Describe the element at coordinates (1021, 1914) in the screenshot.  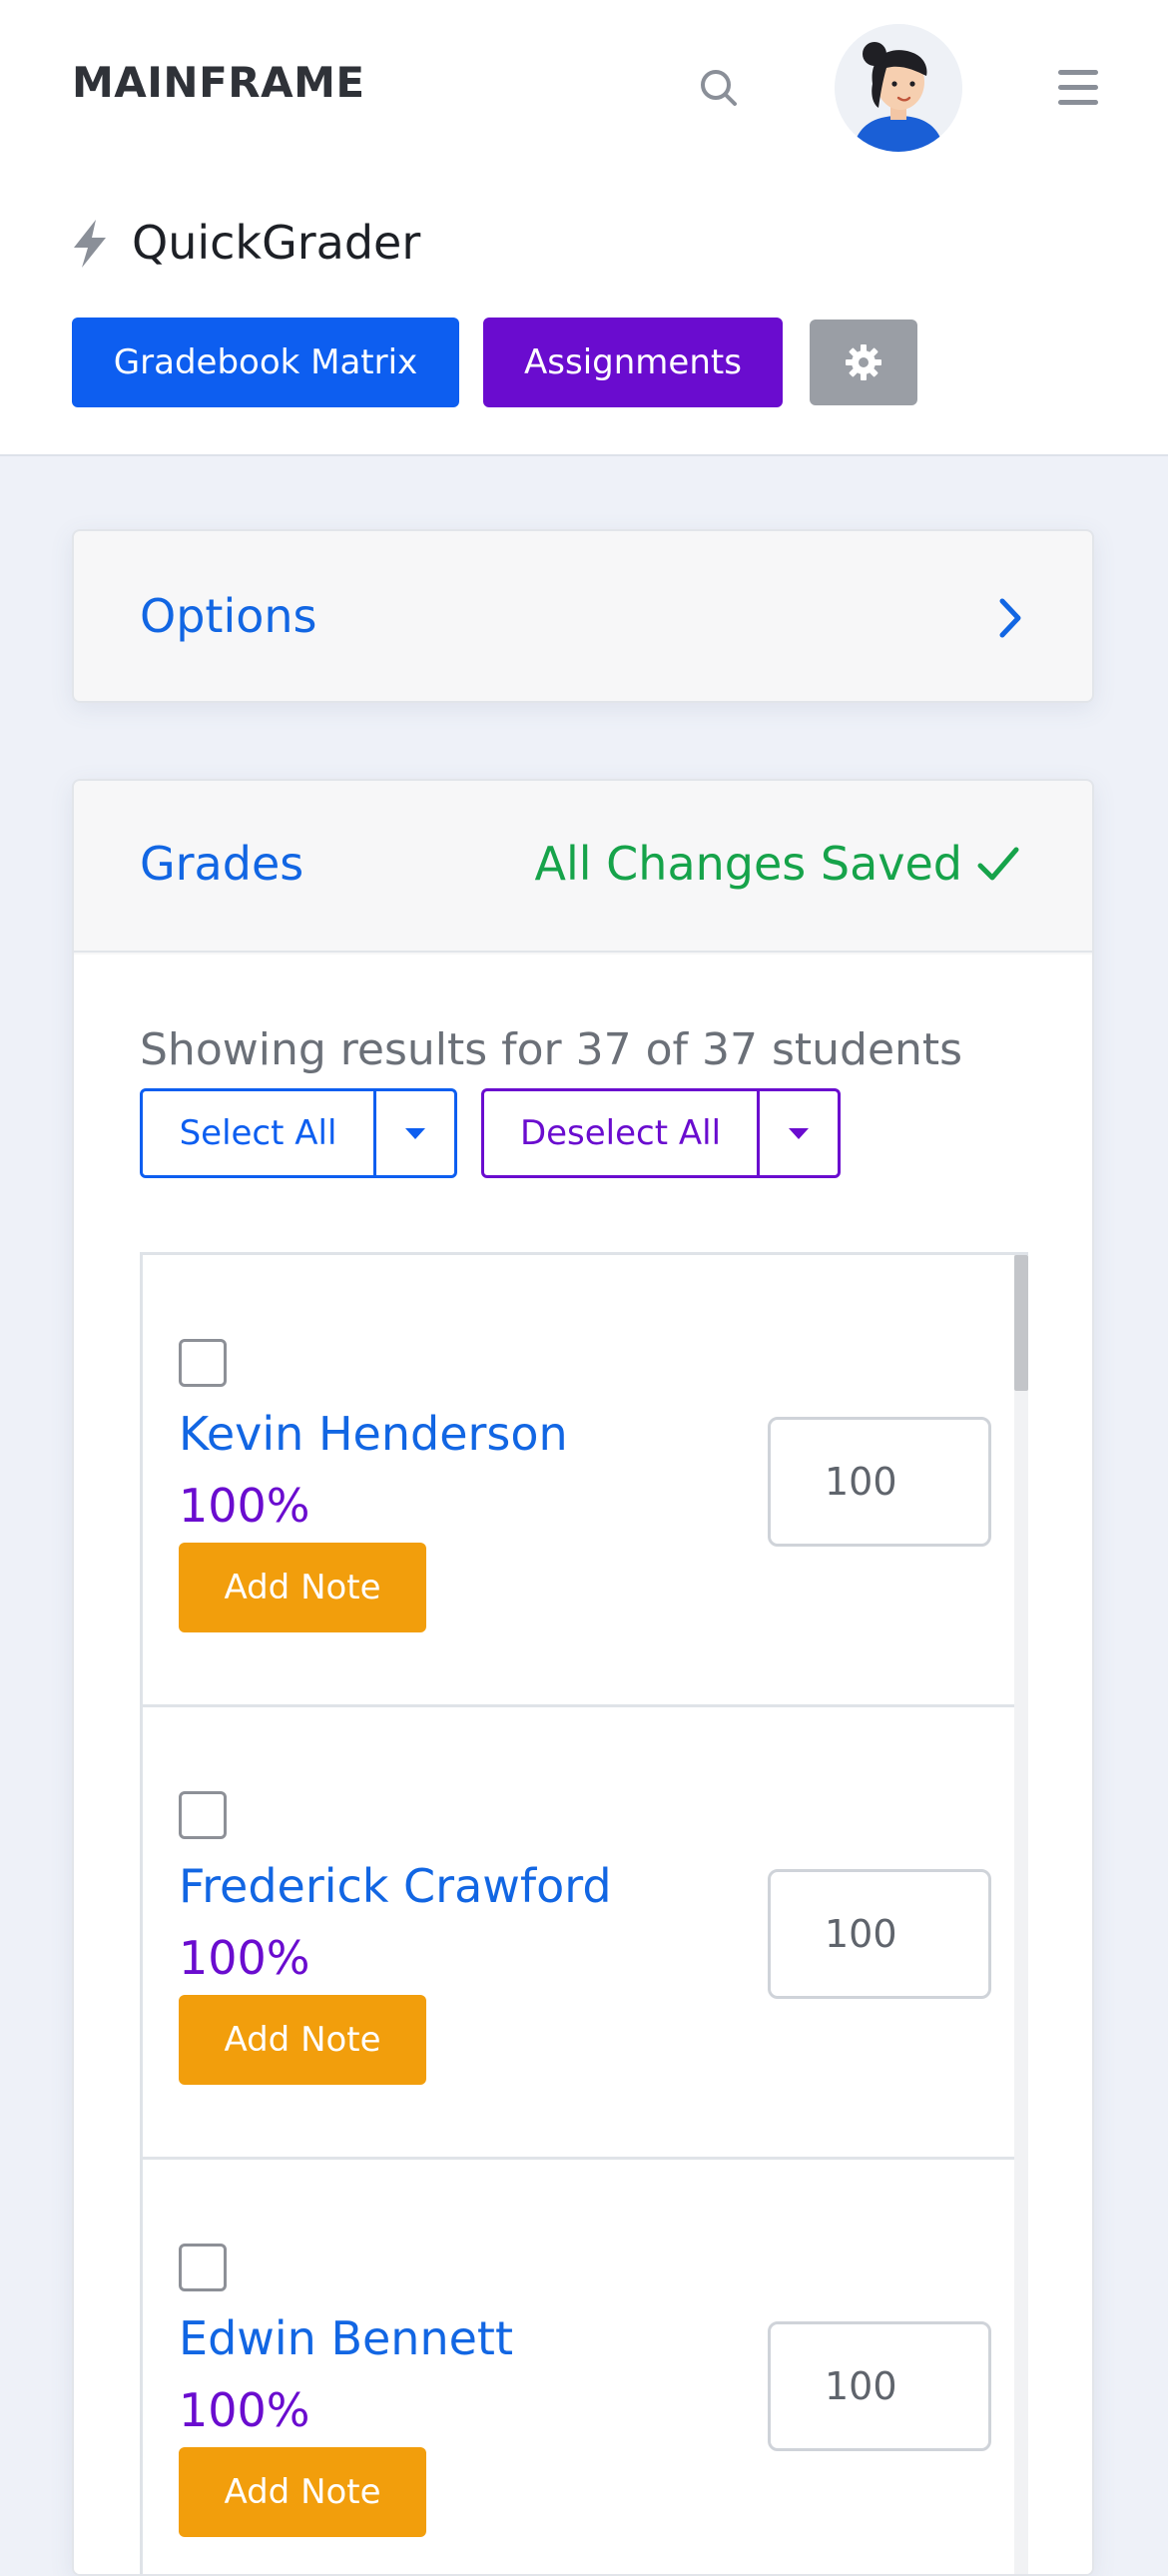
I see `list-scrollbar` at that location.